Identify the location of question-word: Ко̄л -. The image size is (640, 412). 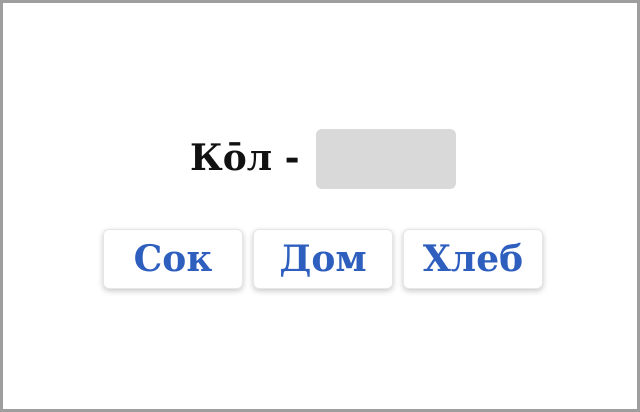
(245, 158).